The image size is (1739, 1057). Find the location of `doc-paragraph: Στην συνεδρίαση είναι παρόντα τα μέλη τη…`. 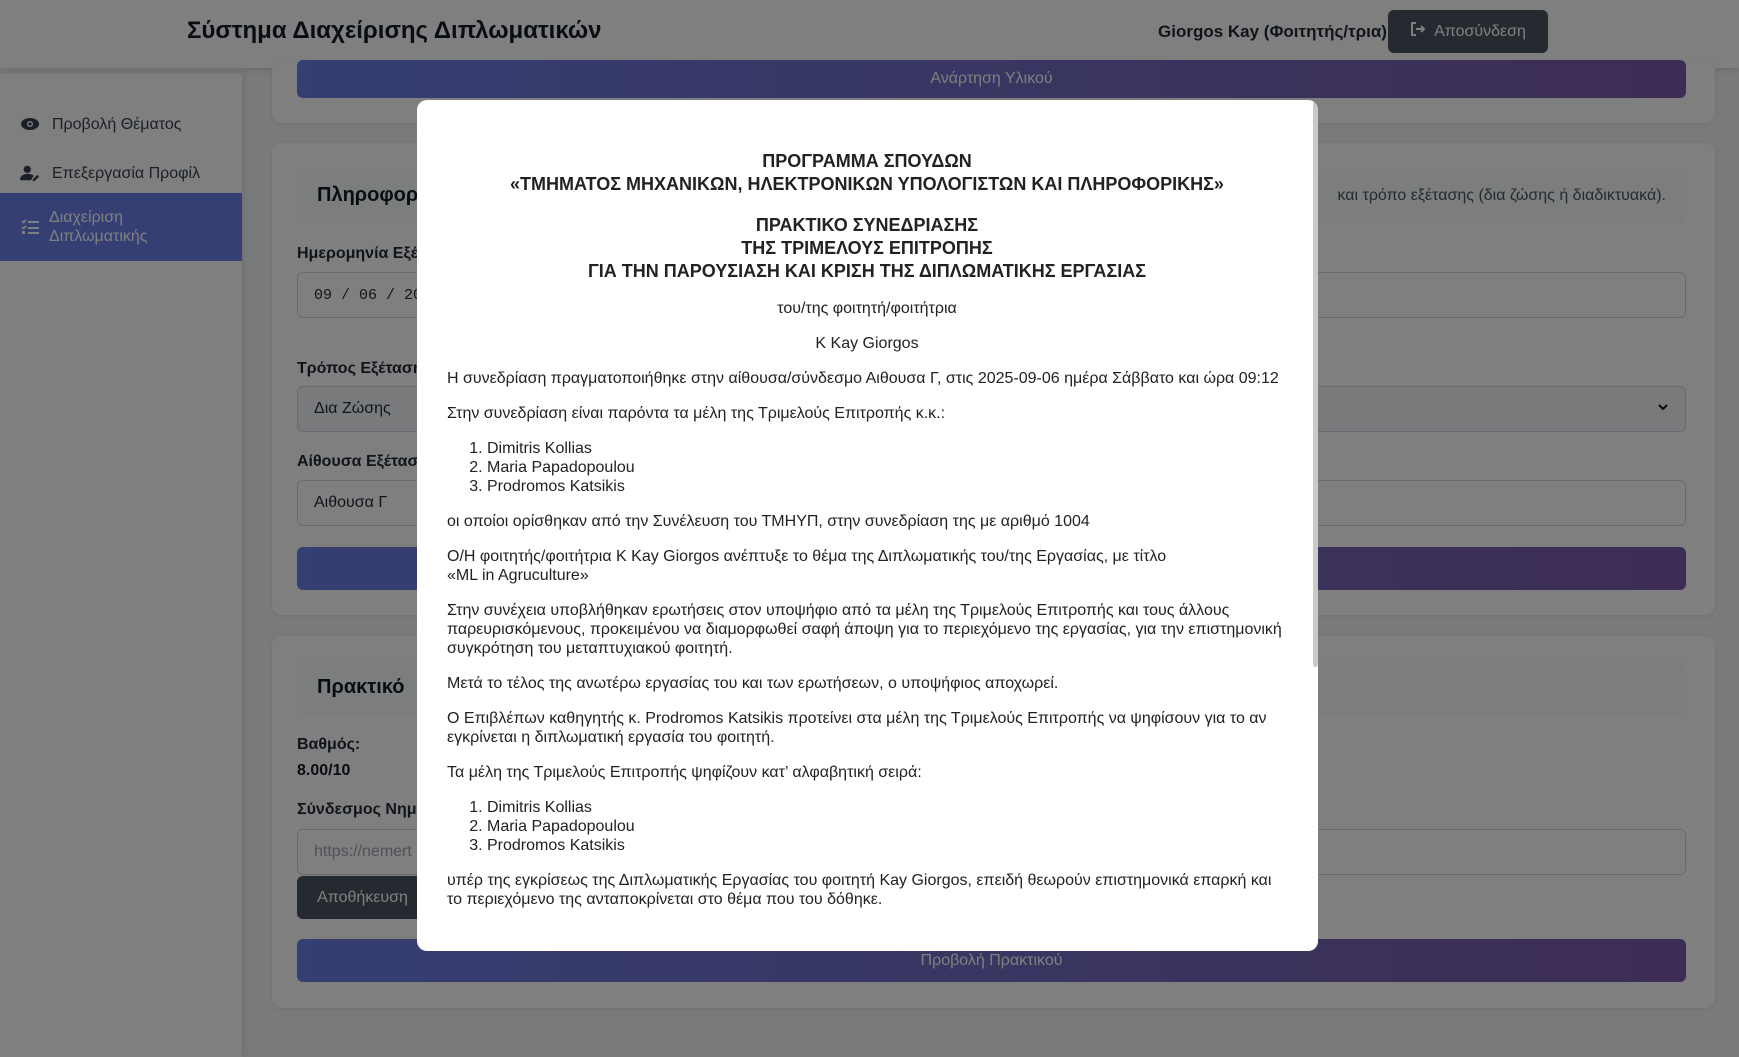

doc-paragraph: Στην συνεδρίαση είναι παρόντα τα μέλη τη… is located at coordinates (696, 413).